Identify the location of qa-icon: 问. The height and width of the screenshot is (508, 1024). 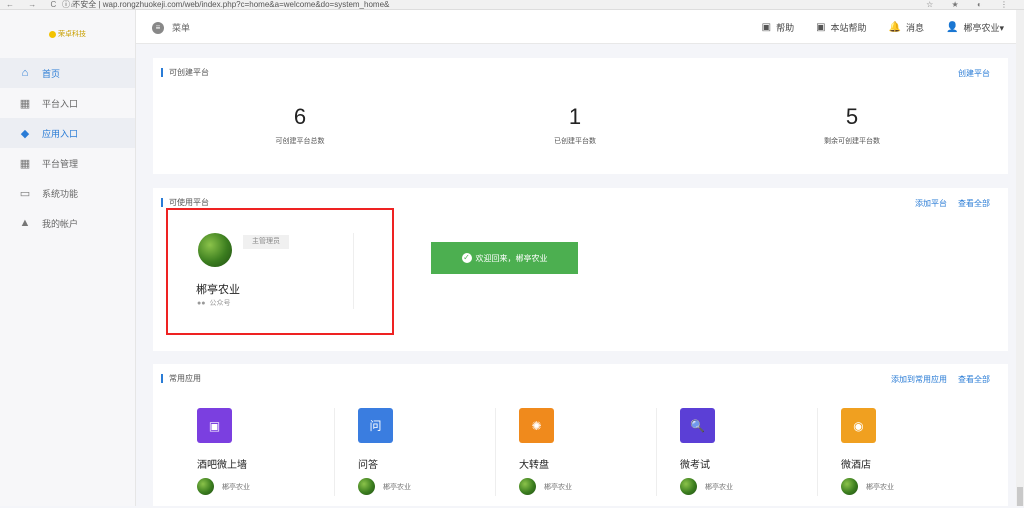
(375, 425).